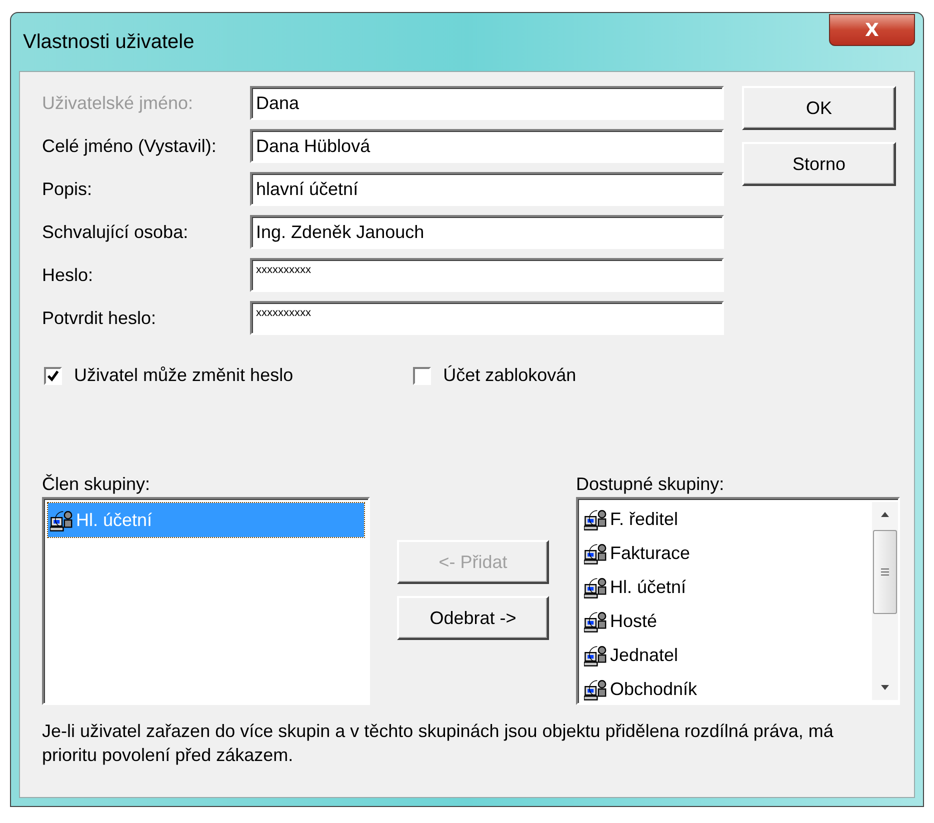 The width and height of the screenshot is (934, 823). I want to click on list-item: Obchodník, so click(727, 689).